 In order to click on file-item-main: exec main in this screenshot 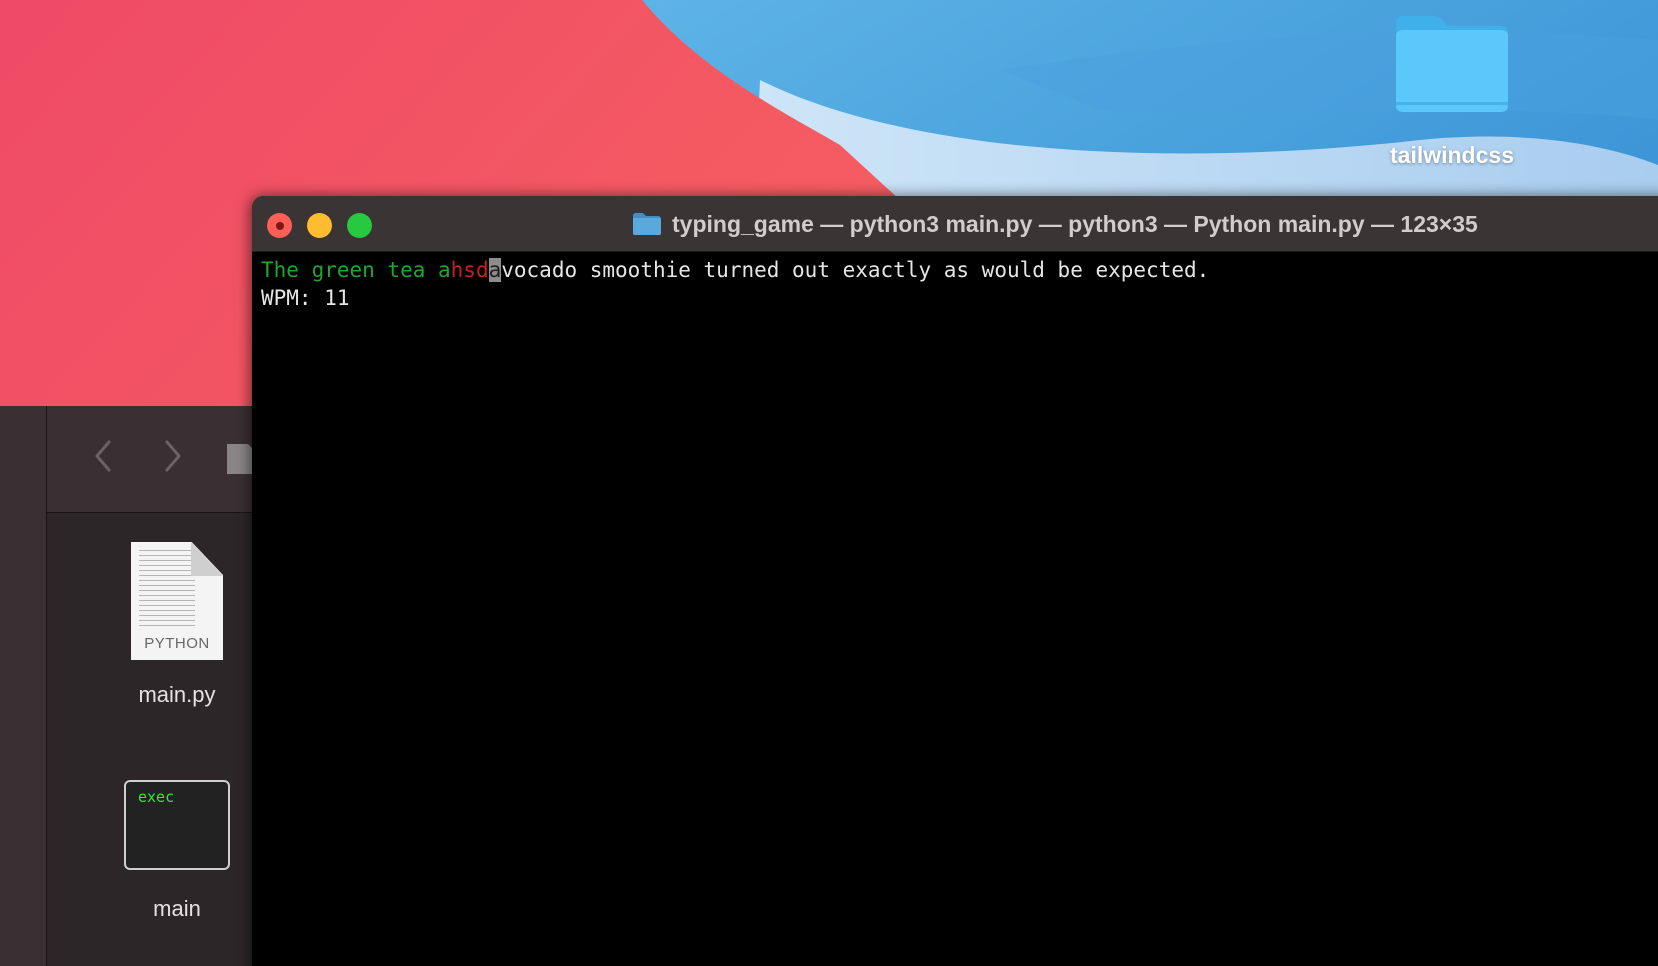, I will do `click(177, 851)`.